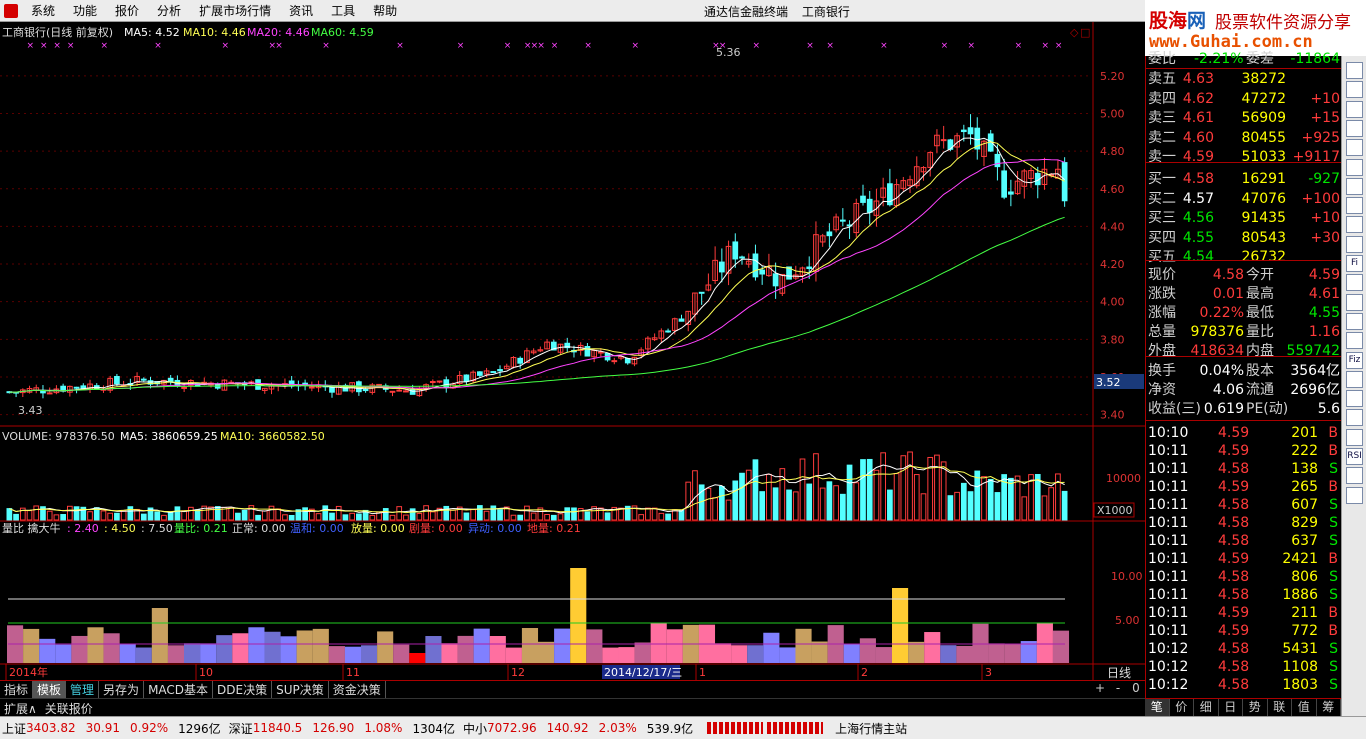 The image size is (1366, 739). I want to click on side-tab-value: 值, so click(1304, 707).